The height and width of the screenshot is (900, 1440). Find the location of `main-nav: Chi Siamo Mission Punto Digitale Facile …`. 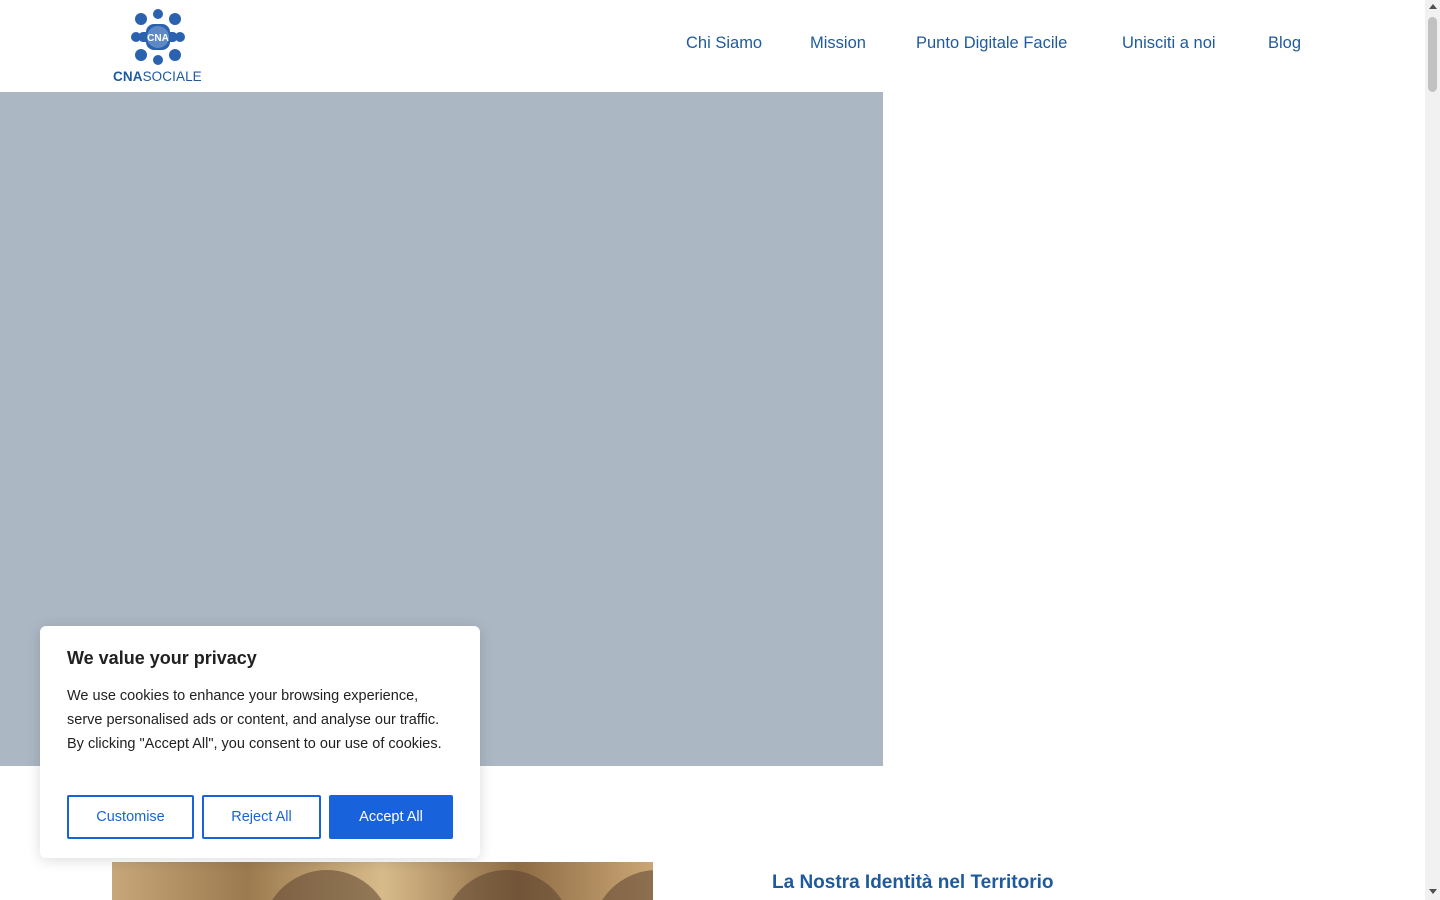

main-nav: Chi Siamo Mission Punto Digitale Facile … is located at coordinates (712, 46).